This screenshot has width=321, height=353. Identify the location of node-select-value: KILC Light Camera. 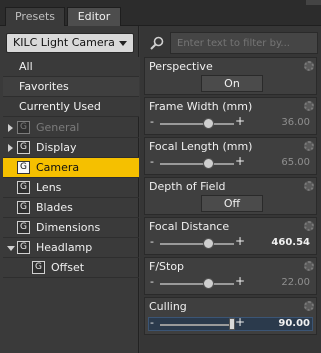
(64, 42).